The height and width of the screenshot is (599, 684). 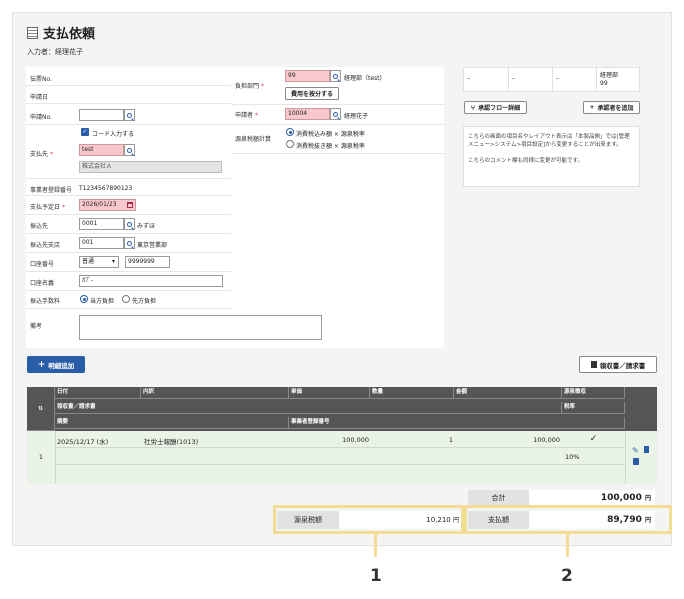 What do you see at coordinates (572, 457) in the screenshot?
I see `row-tax-rate: 10%` at bounding box center [572, 457].